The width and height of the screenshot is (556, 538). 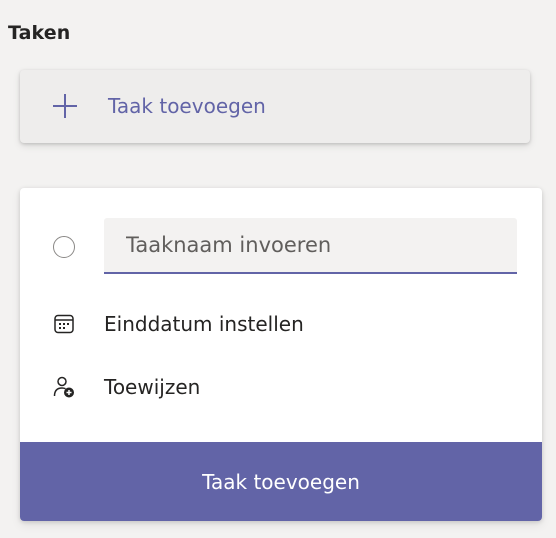 What do you see at coordinates (187, 106) in the screenshot?
I see `add-task-label: Taak toevoegen` at bounding box center [187, 106].